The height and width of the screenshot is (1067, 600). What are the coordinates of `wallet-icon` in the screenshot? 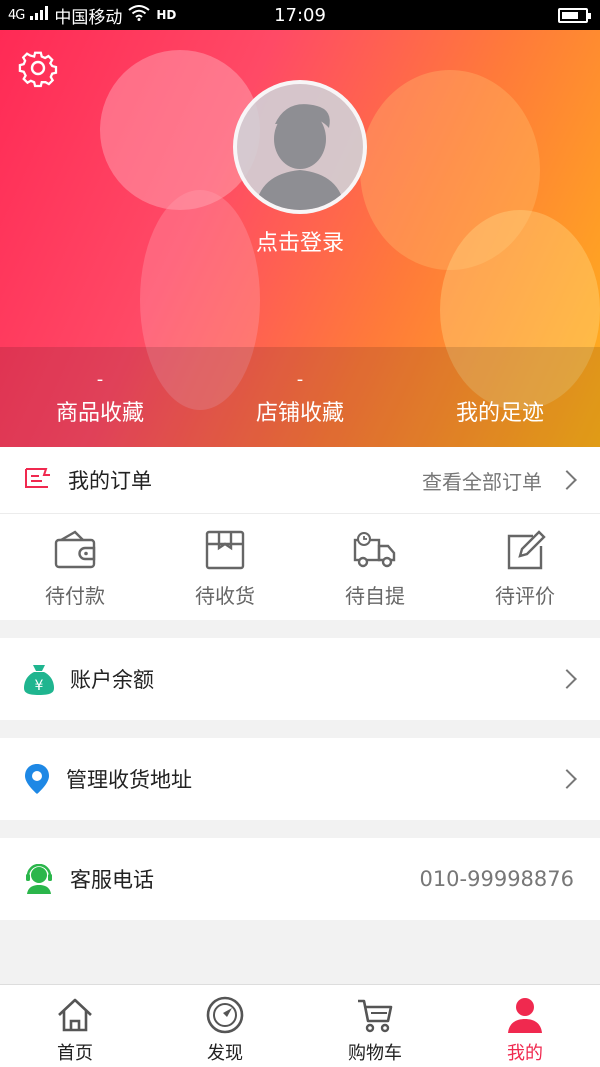 It's located at (75, 549).